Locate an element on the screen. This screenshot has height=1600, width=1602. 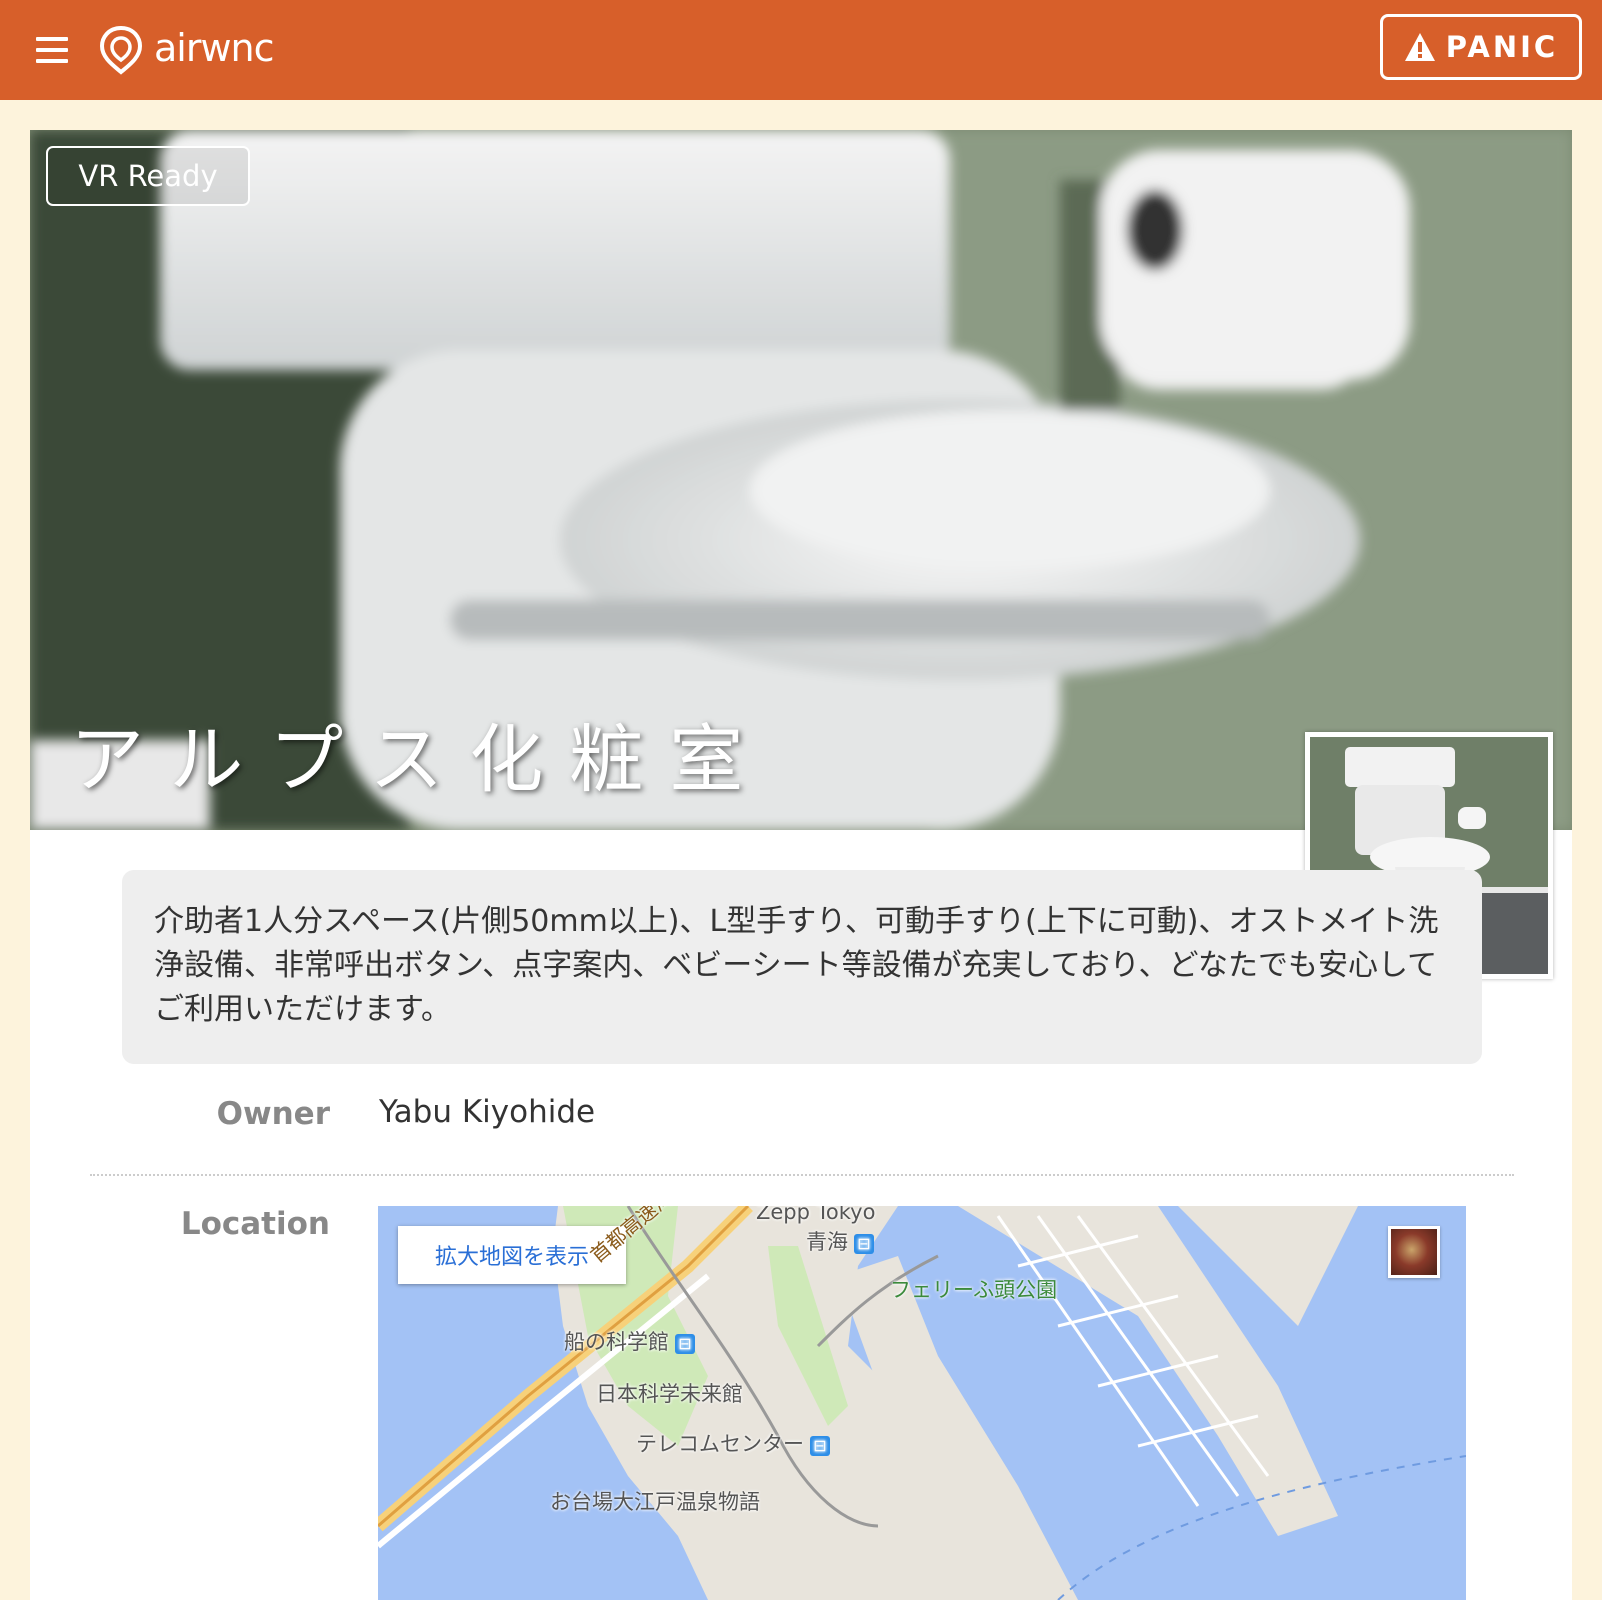
map-label-museum: 日本科学未来館 is located at coordinates (669, 1394).